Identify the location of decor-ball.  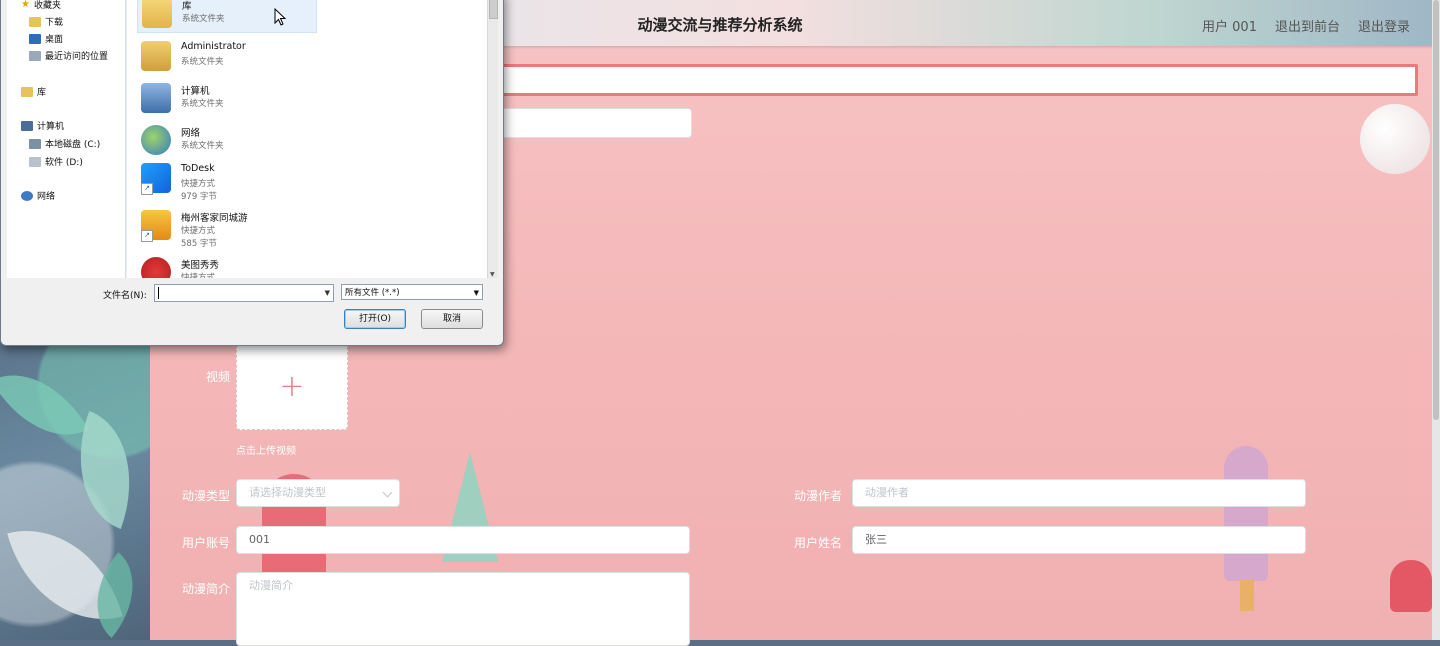
(1395, 139).